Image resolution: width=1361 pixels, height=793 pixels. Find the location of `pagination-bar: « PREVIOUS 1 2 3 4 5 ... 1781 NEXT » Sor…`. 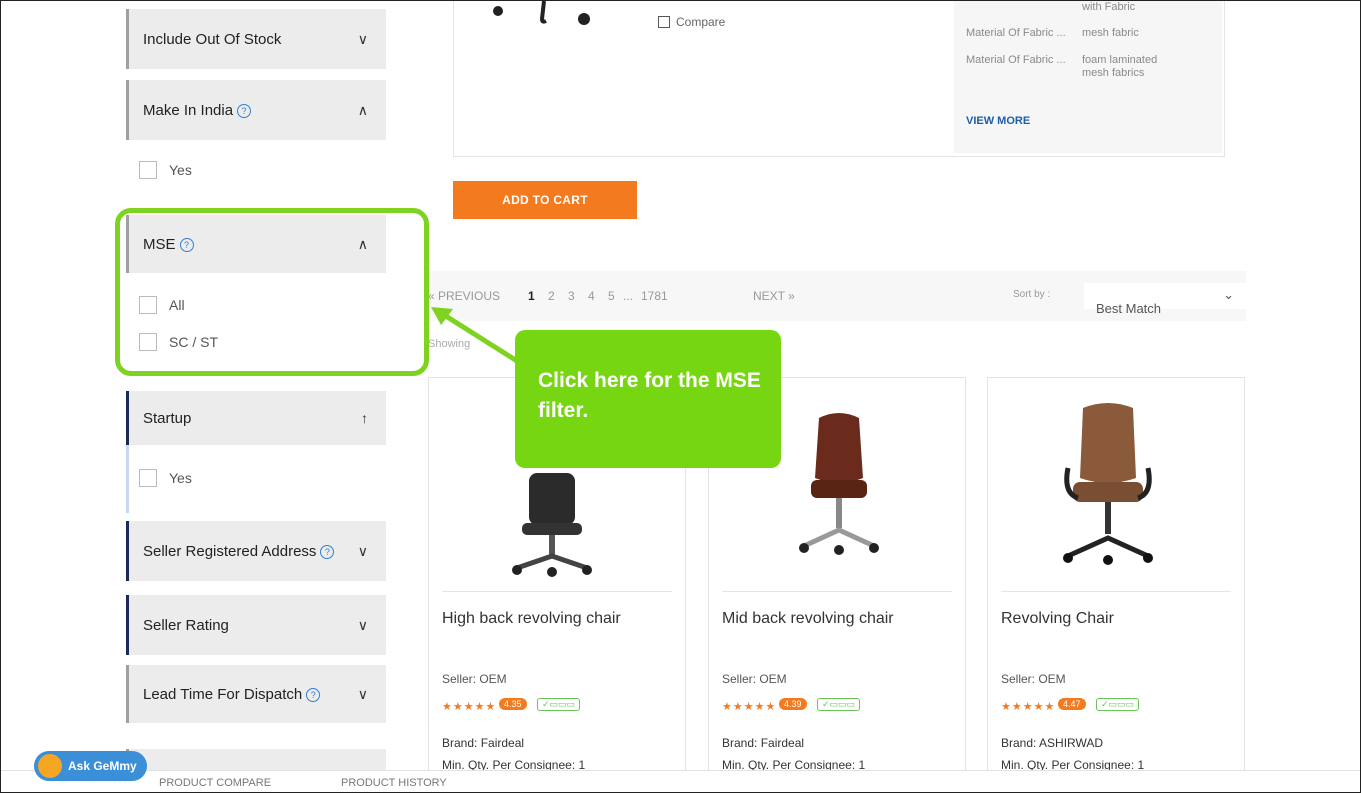

pagination-bar: « PREVIOUS 1 2 3 4 5 ... 1781 NEXT » Sor… is located at coordinates (837, 296).